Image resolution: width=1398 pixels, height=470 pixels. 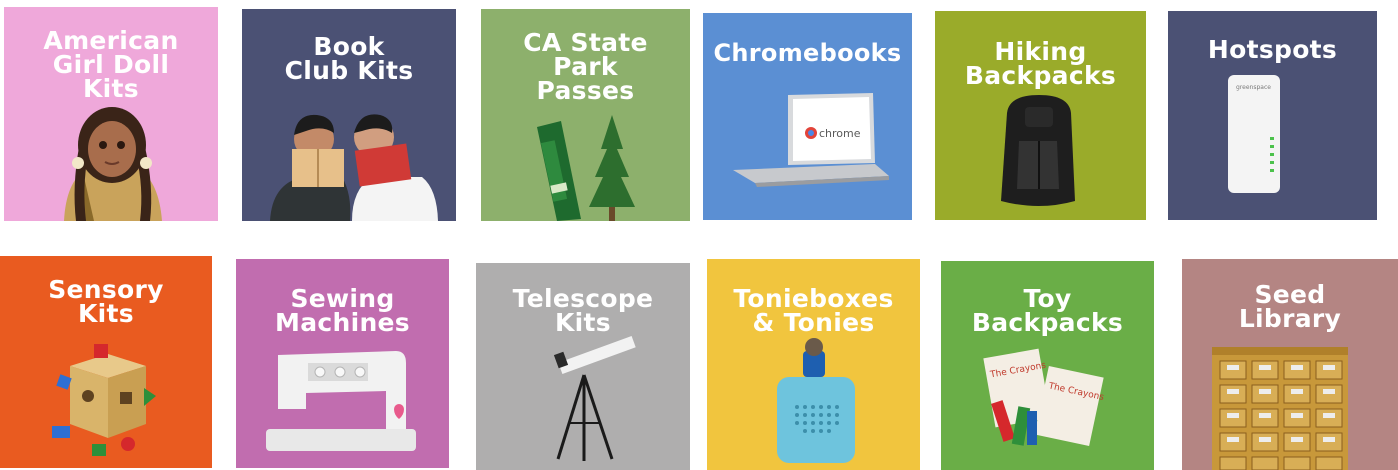 I want to click on tile-hiking-backpacks: Hiking Backpacks, so click(x=1040, y=115).